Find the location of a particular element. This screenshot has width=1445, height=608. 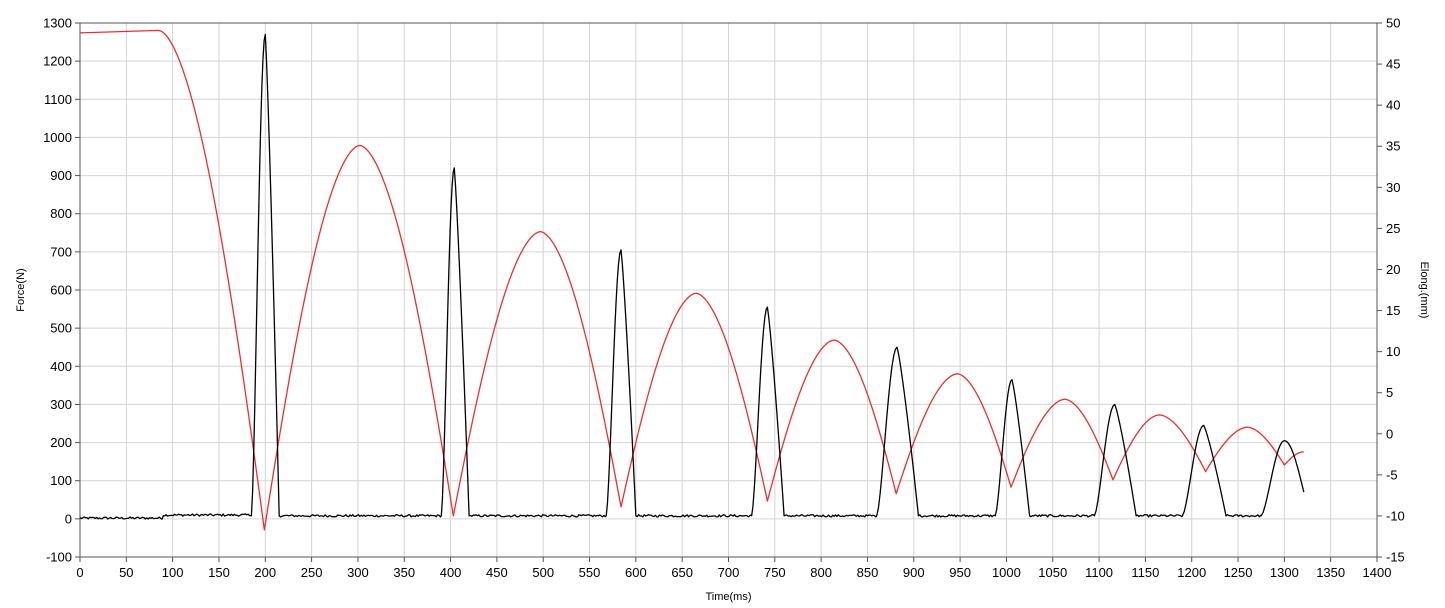

y-left-tick-label: 1200 is located at coordinates (57, 61).